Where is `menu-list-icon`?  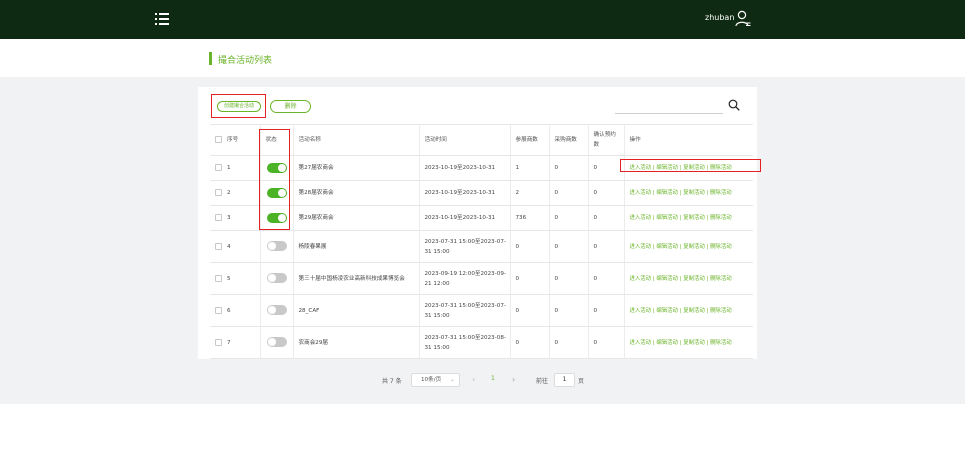 menu-list-icon is located at coordinates (162, 19).